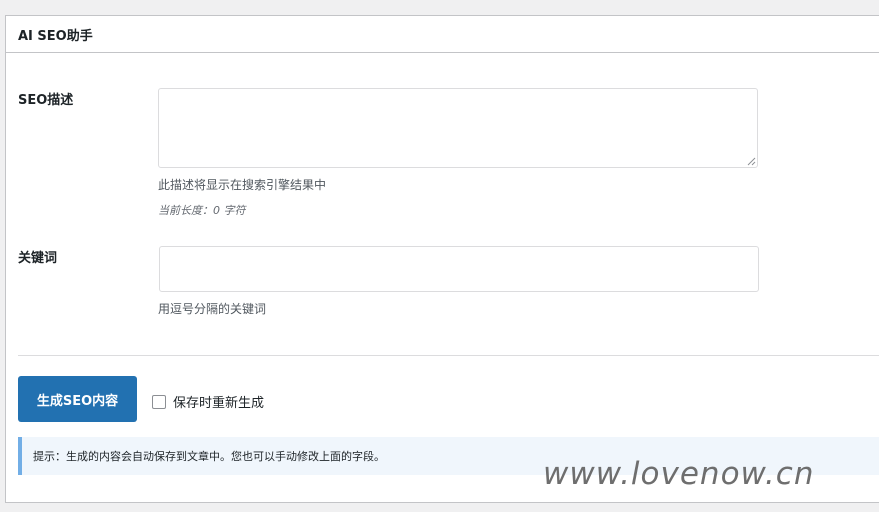 This screenshot has width=879, height=512. I want to click on seo-description-help: 此描述将显示在搜索引擎结果中, so click(242, 185).